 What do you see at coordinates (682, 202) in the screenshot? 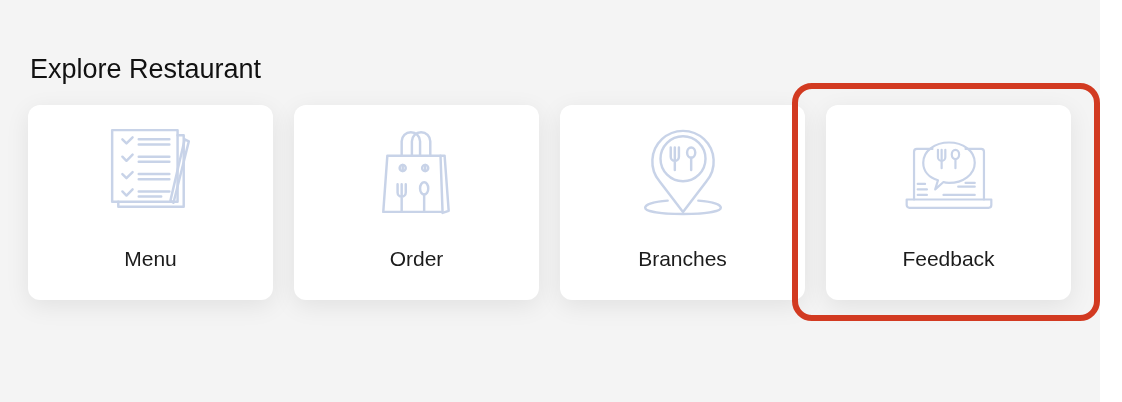
I see `category-card: Branches` at bounding box center [682, 202].